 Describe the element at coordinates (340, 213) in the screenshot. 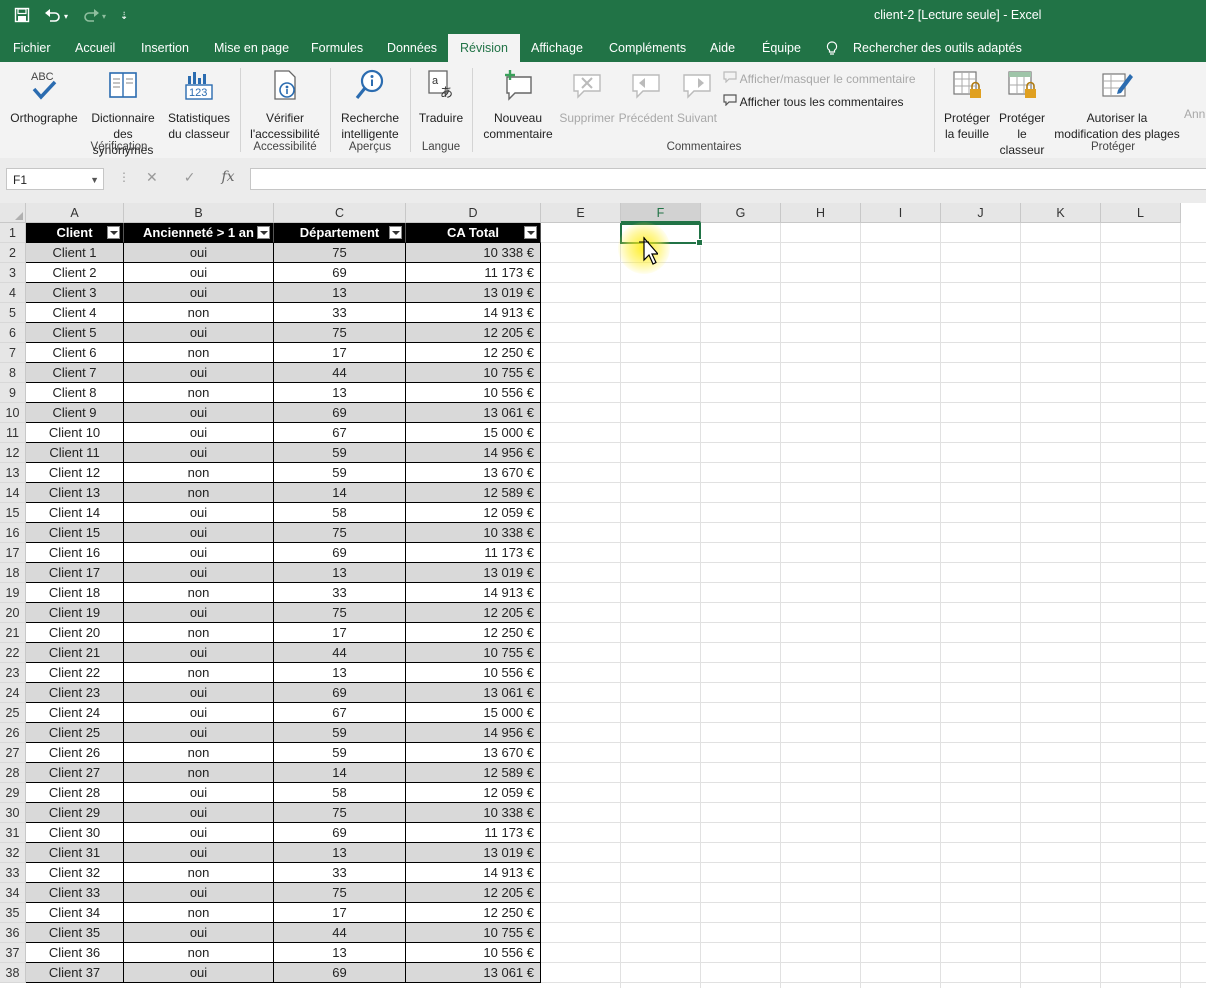

I see `column-header-c: C` at that location.